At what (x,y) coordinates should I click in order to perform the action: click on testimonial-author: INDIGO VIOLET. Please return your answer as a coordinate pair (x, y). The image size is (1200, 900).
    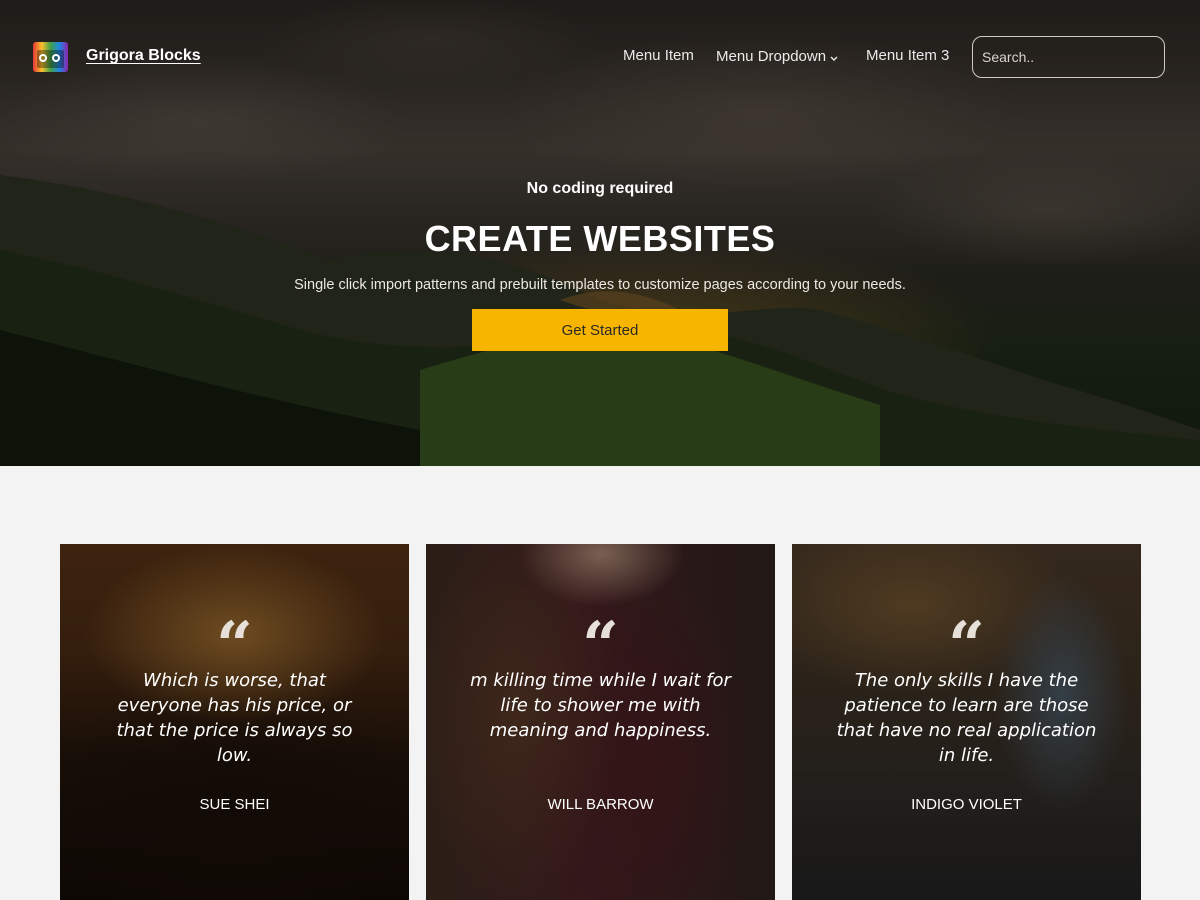
    Looking at the image, I should click on (966, 804).